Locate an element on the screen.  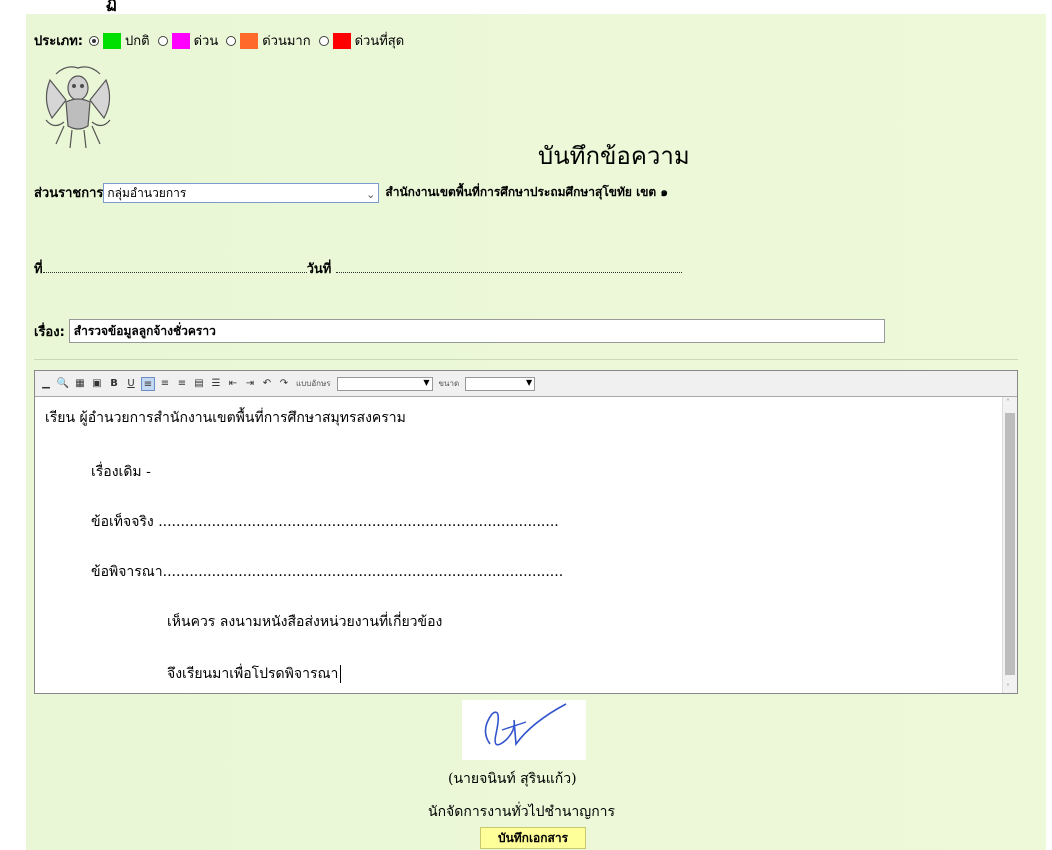
background-line: เรื่องเดิม - is located at coordinates (121, 472).